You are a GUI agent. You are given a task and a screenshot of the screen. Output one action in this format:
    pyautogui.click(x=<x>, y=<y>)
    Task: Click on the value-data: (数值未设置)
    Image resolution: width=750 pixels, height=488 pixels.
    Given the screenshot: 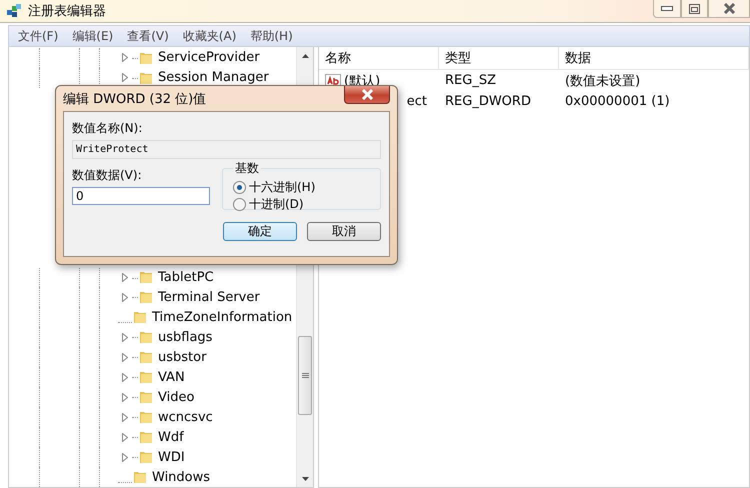 What is the action you would take?
    pyautogui.click(x=602, y=81)
    